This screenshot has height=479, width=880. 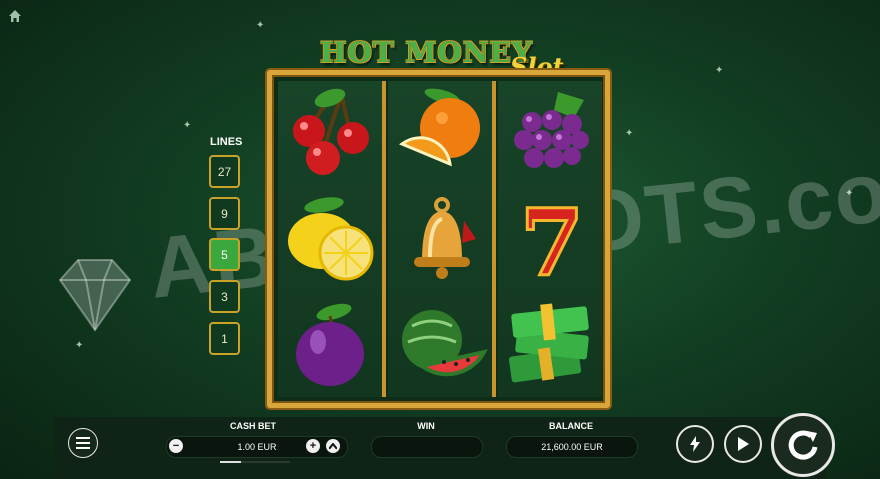 What do you see at coordinates (224, 254) in the screenshot?
I see `line-option-5: 5` at bounding box center [224, 254].